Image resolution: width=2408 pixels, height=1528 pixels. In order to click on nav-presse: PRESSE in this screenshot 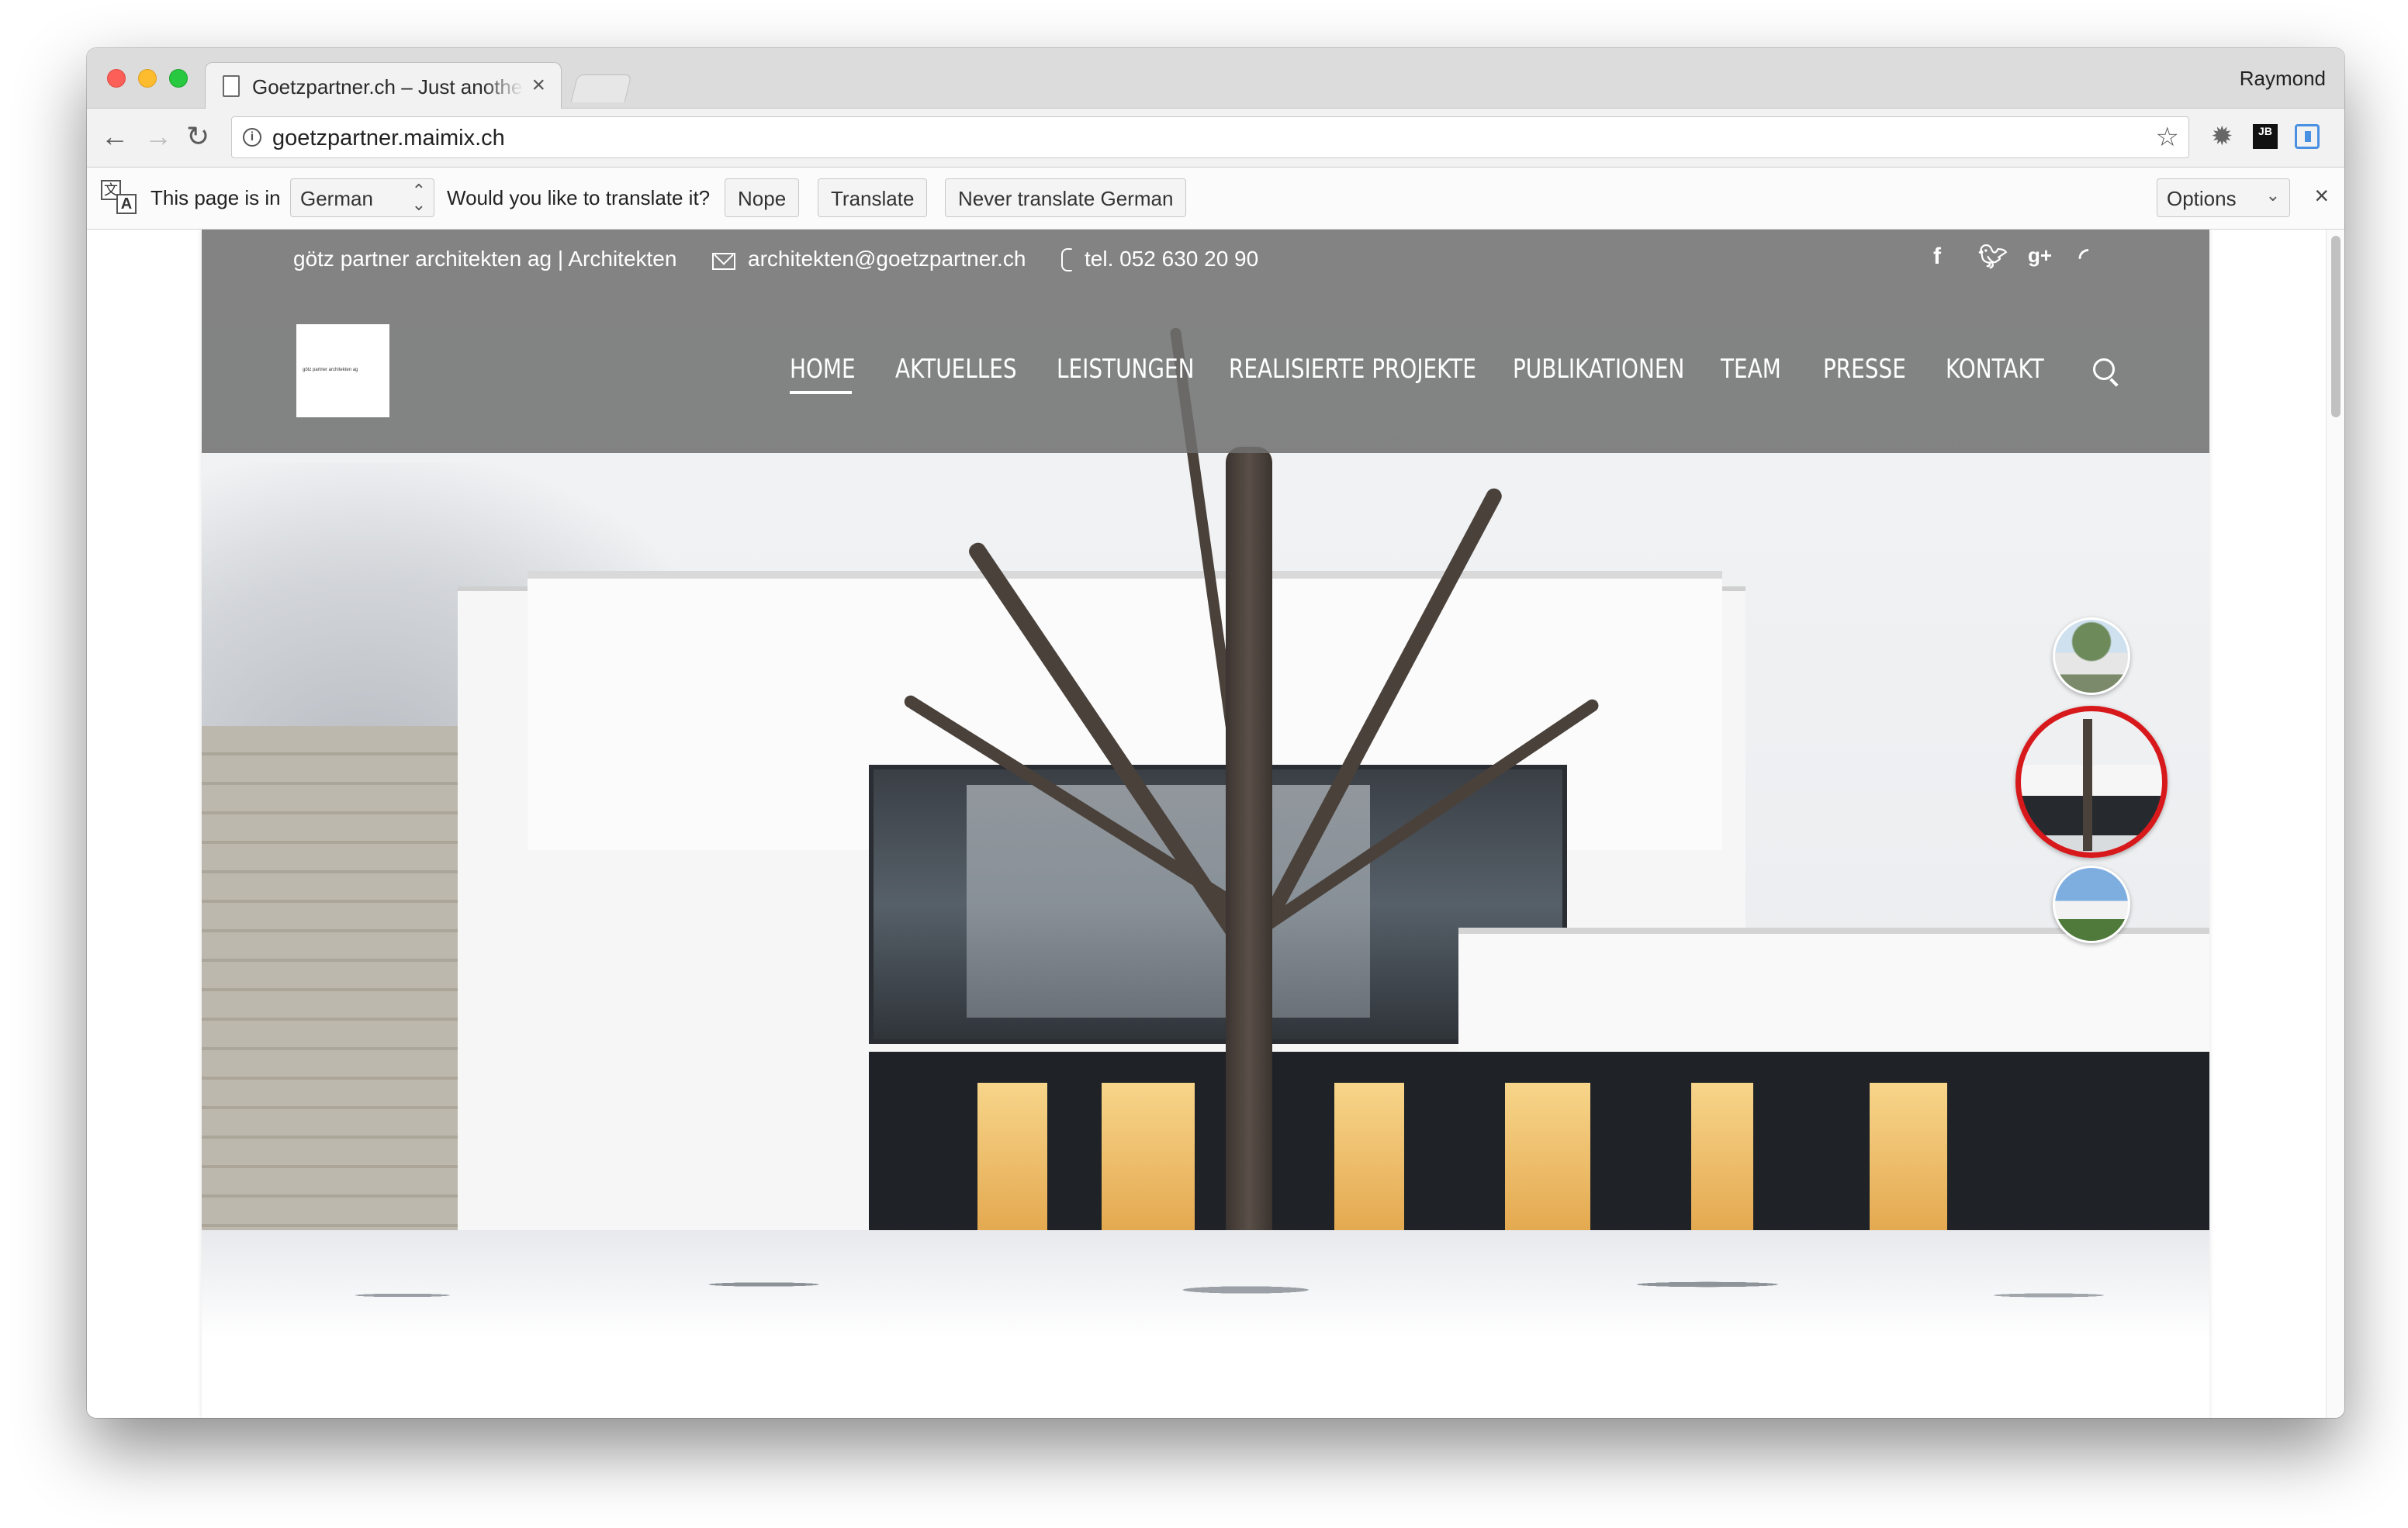, I will do `click(1865, 369)`.